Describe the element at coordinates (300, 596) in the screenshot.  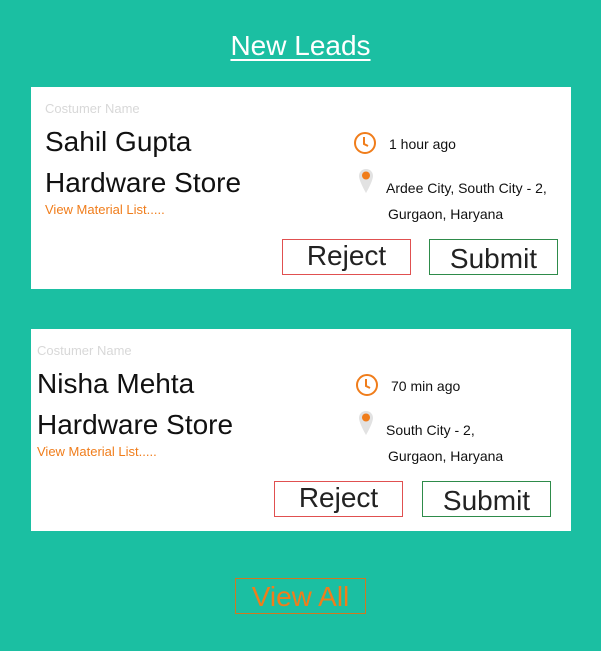
I see `view-all-button: View All` at that location.